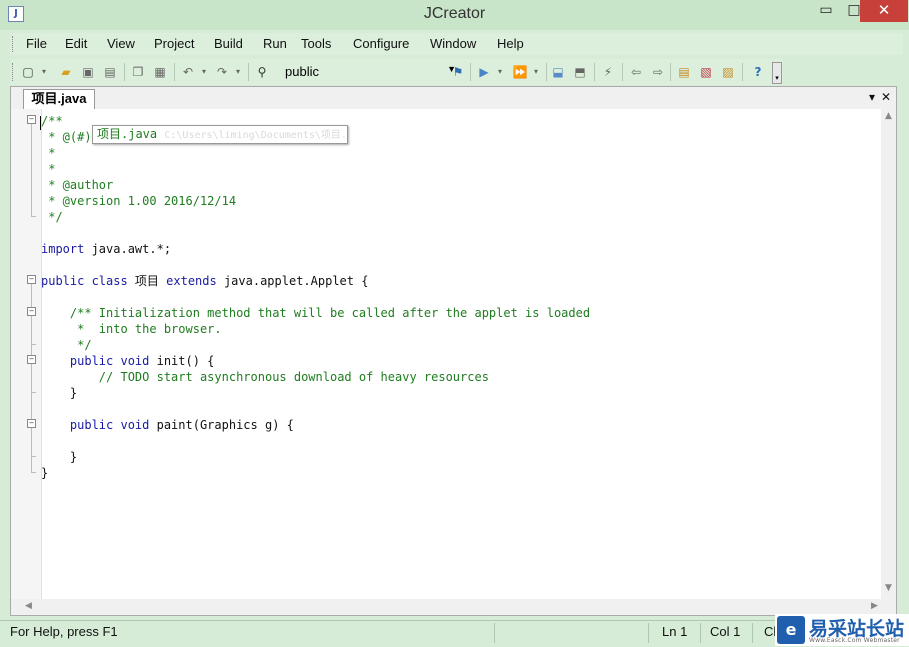 The width and height of the screenshot is (909, 647). Describe the element at coordinates (854, 640) in the screenshot. I see `watermark-en: Www.Easck.Com Webmaster` at that location.